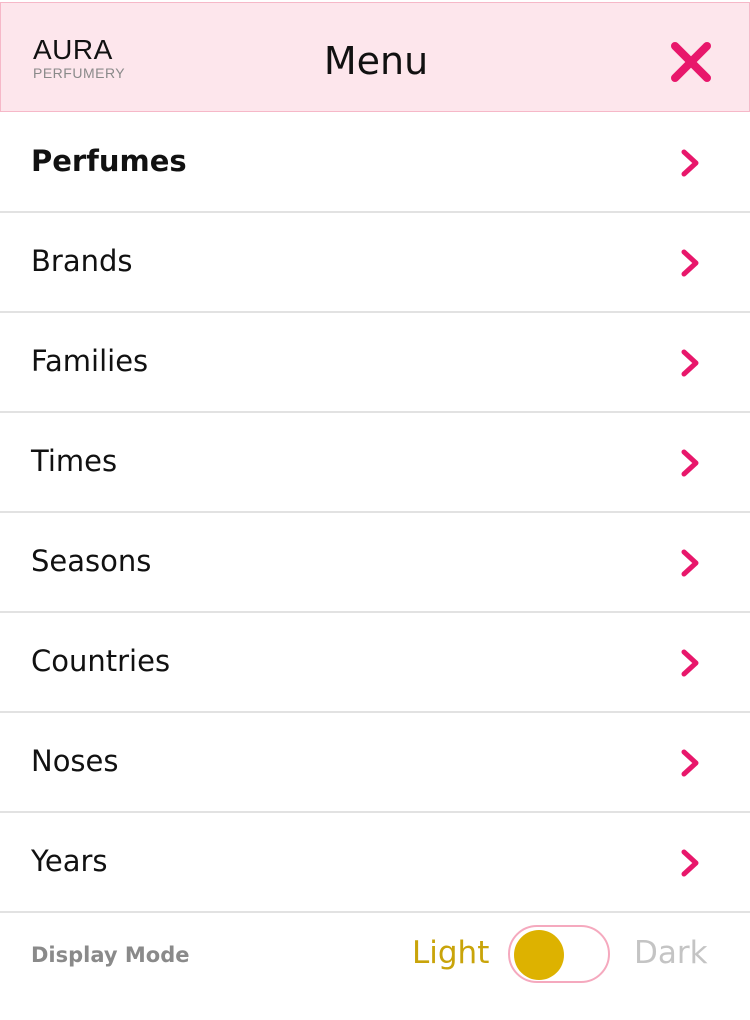  What do you see at coordinates (74, 461) in the screenshot?
I see `menu-item-label: Times` at bounding box center [74, 461].